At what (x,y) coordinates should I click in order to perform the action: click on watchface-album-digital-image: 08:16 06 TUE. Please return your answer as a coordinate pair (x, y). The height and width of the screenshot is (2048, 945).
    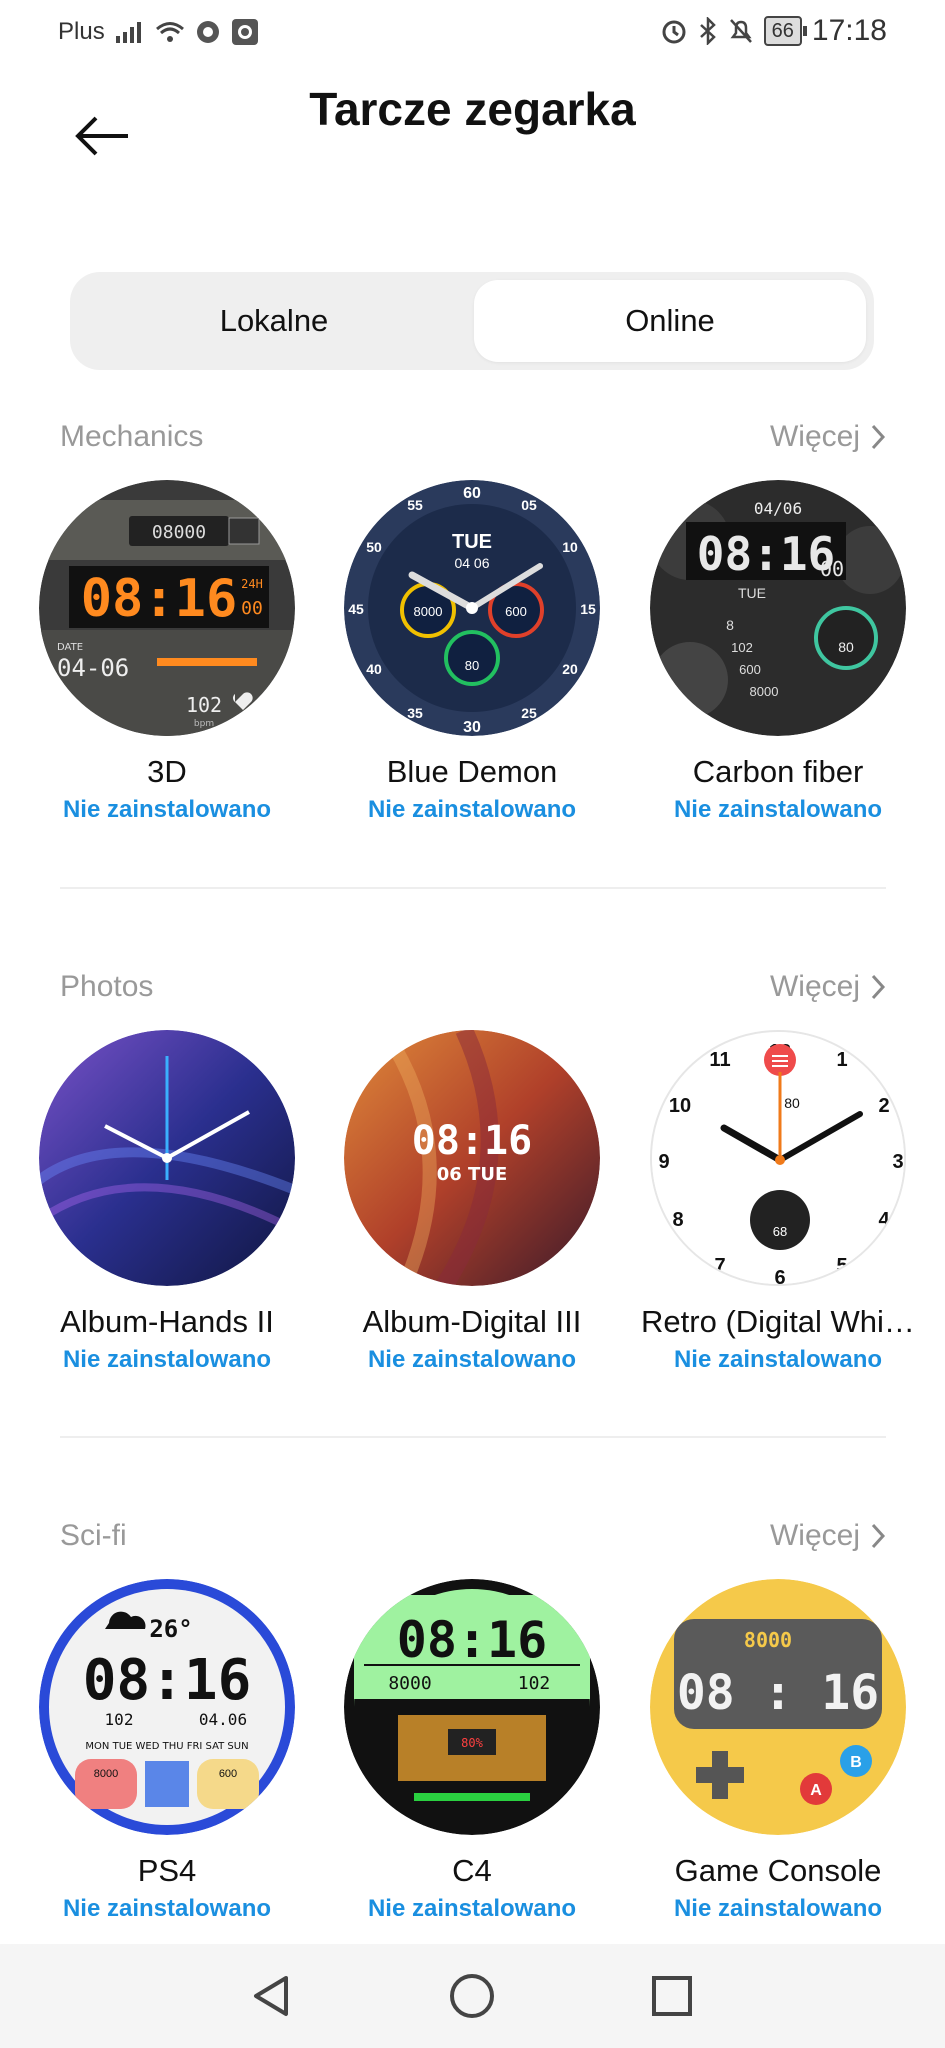
    Looking at the image, I should click on (472, 1158).